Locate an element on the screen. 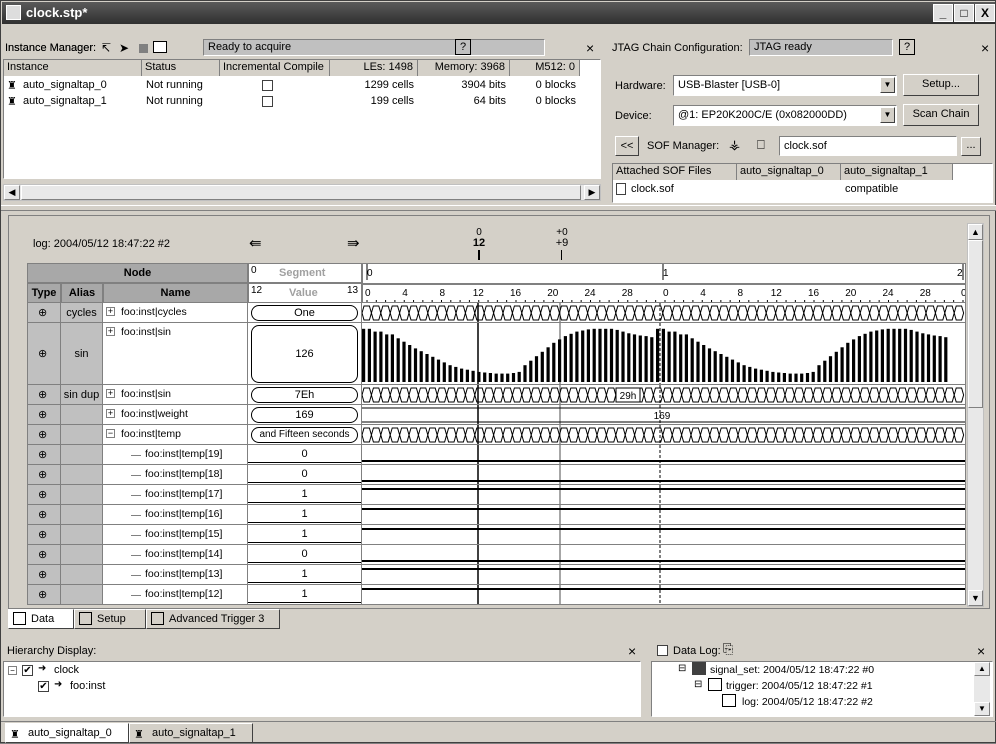 Image resolution: width=996 pixels, height=744 pixels. sof-file-field: clock.sof is located at coordinates (868, 146).